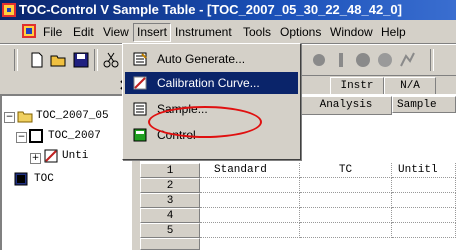 Image resolution: width=456 pixels, height=250 pixels. I want to click on tree-item-table: TOC_2007, so click(74, 136).